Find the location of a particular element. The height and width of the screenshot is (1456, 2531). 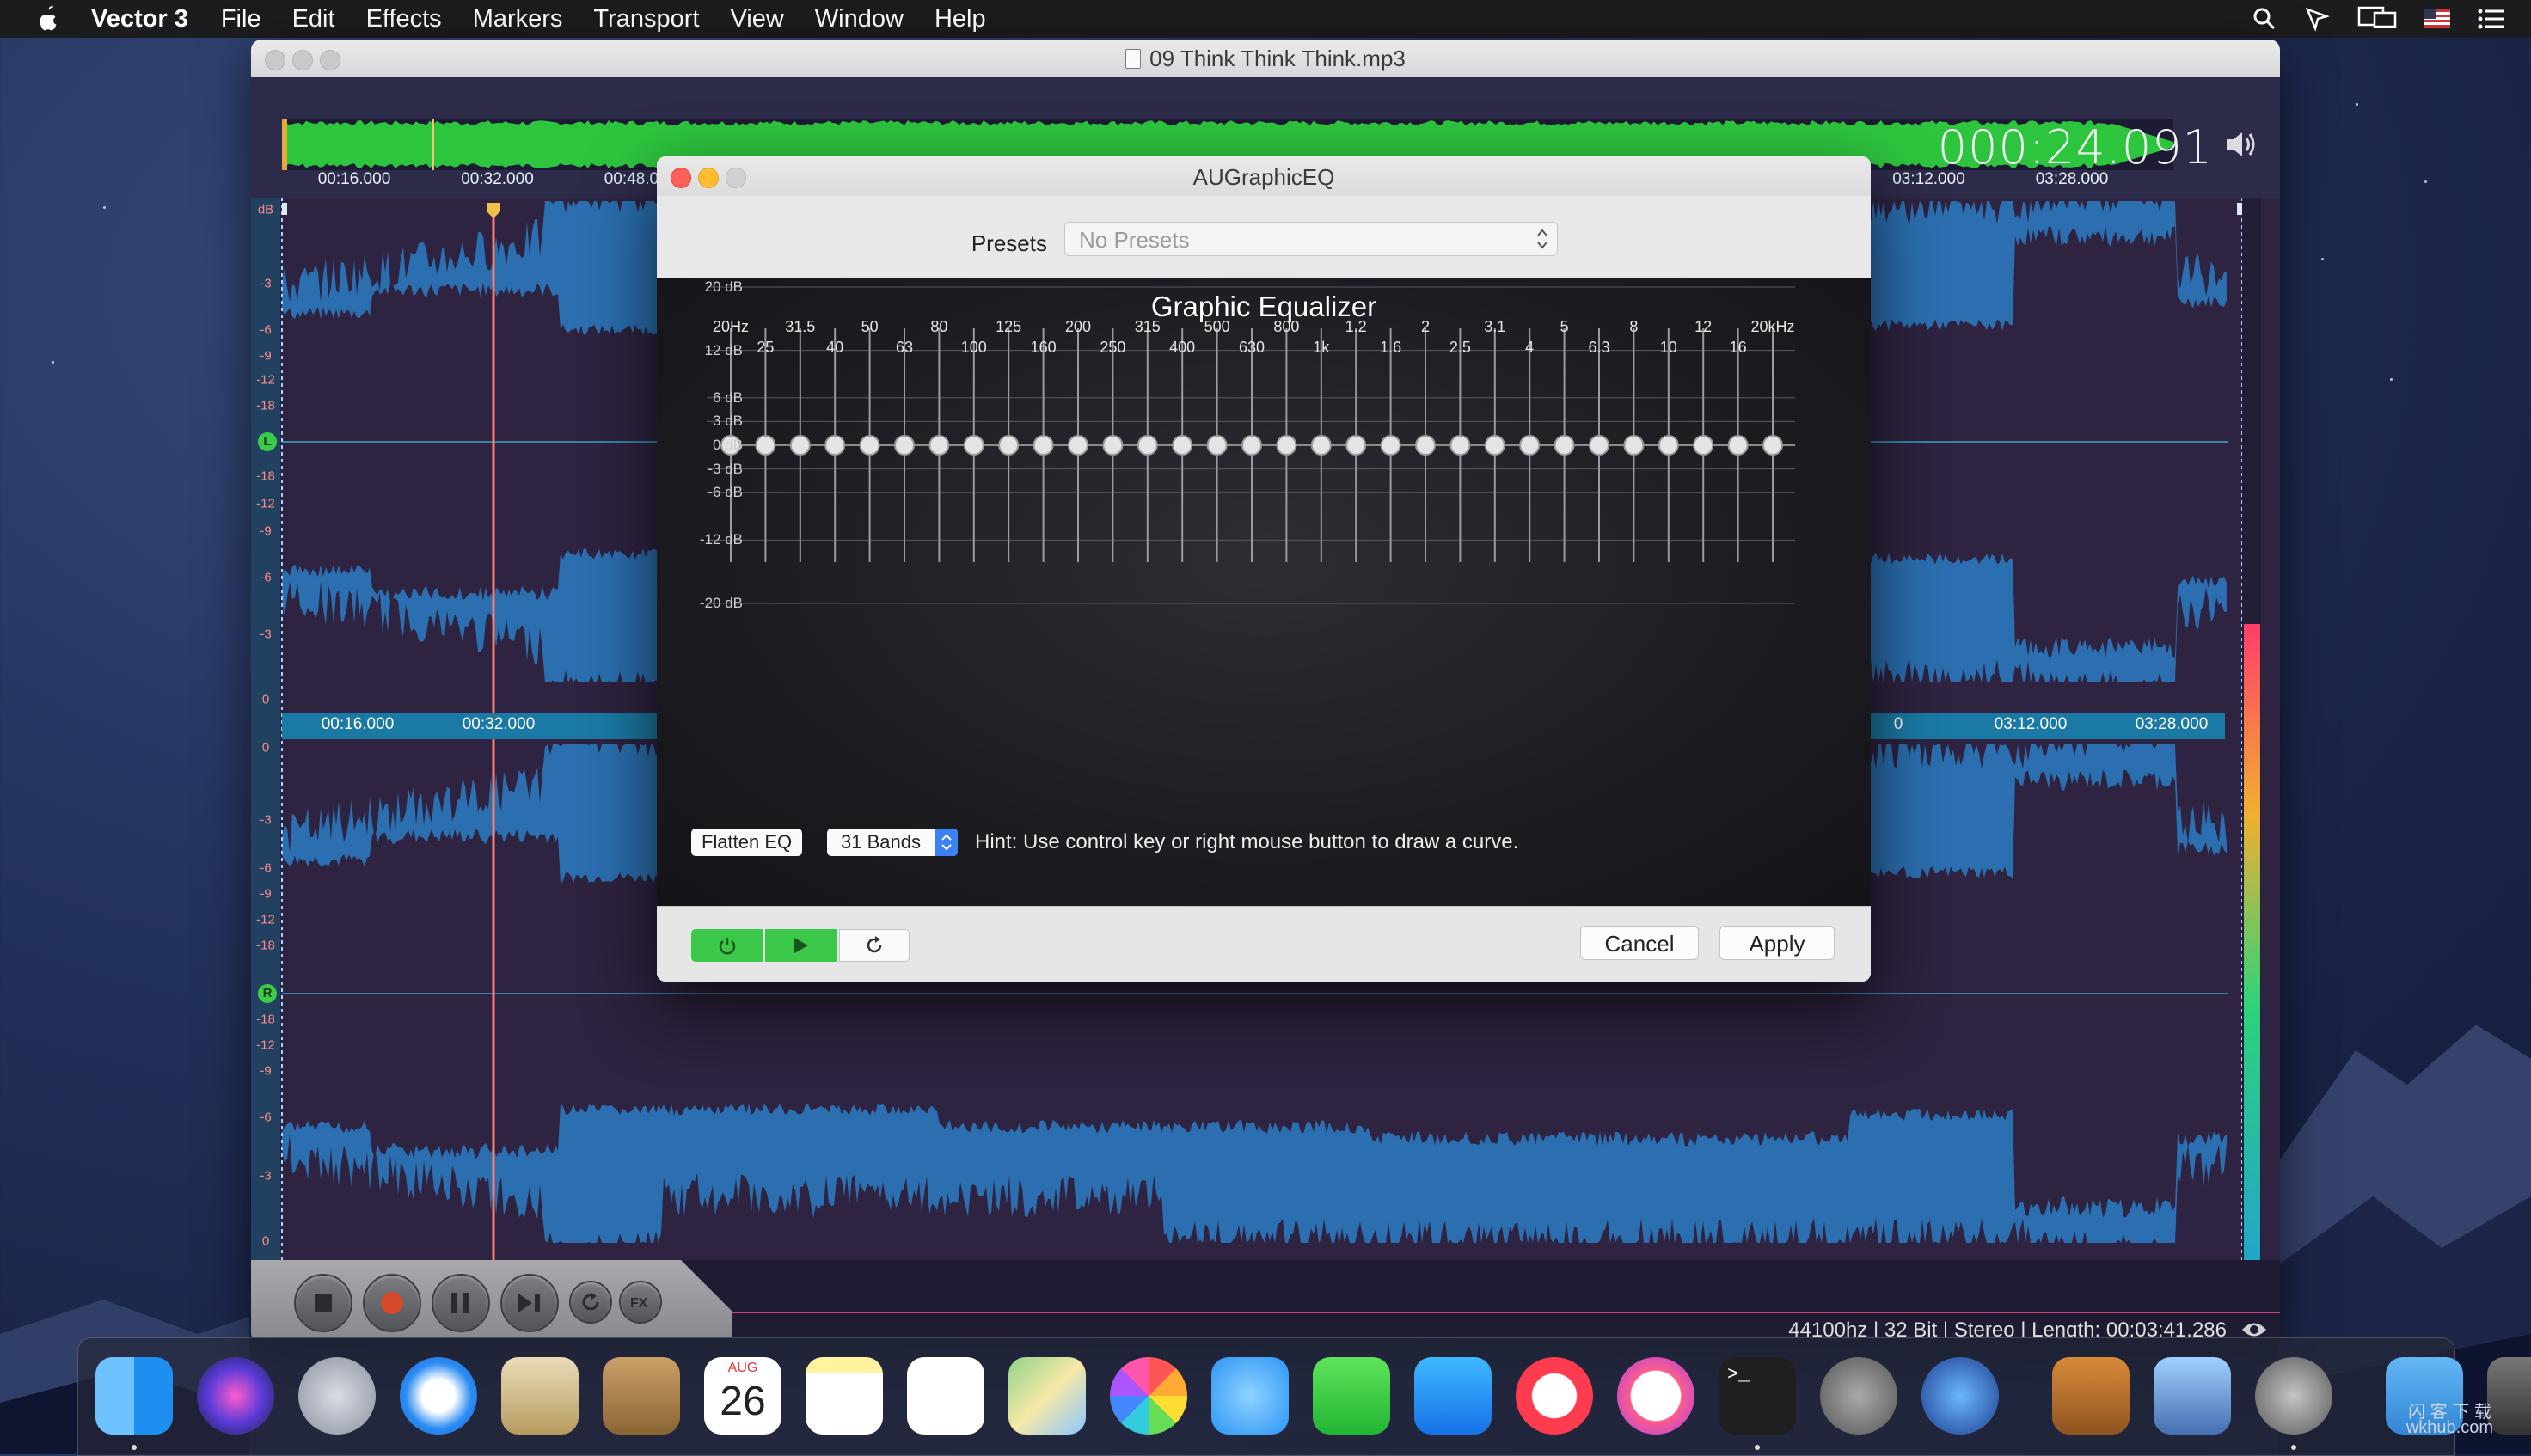

safari-icon is located at coordinates (438, 1396).